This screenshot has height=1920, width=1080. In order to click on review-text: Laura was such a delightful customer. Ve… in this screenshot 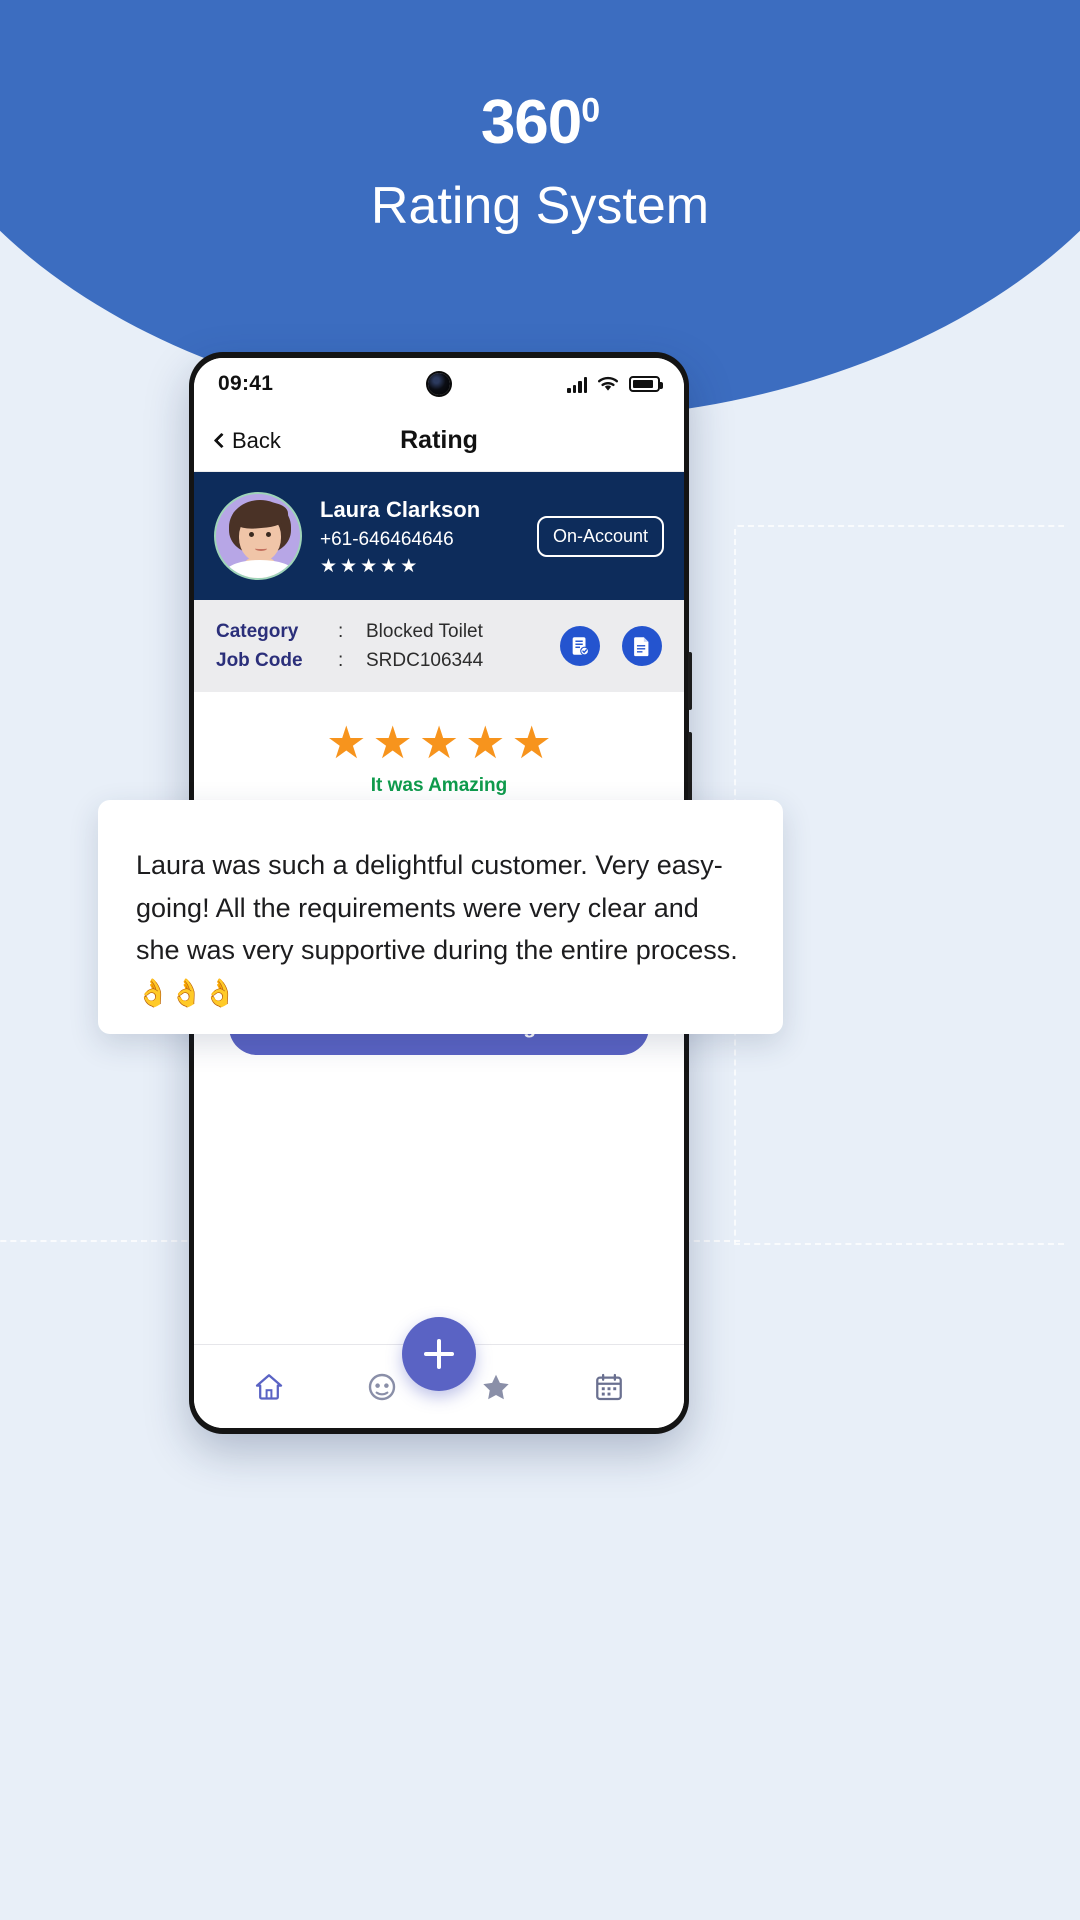, I will do `click(437, 929)`.